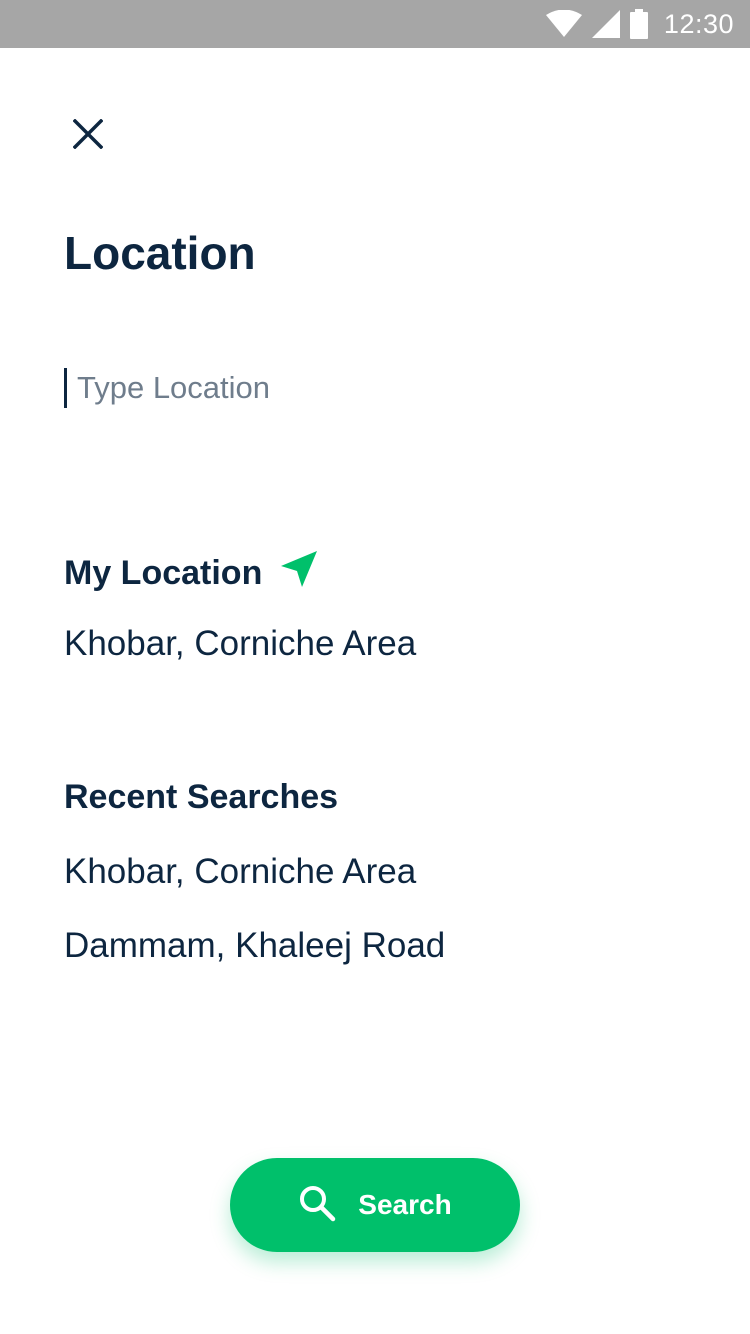 This screenshot has height=1334, width=750. Describe the element at coordinates (605, 24) in the screenshot. I see `cell-signal-icon` at that location.